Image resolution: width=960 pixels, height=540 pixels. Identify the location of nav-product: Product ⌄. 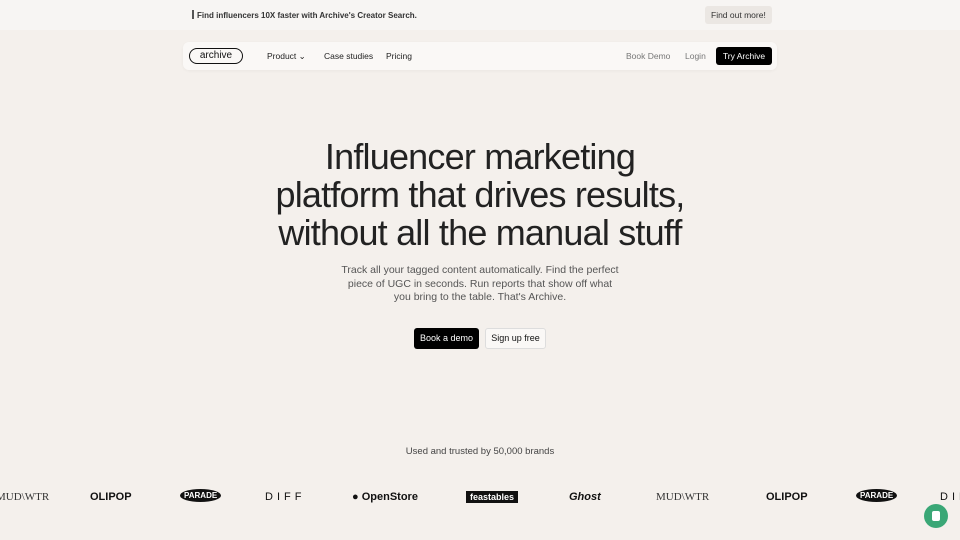
(286, 56).